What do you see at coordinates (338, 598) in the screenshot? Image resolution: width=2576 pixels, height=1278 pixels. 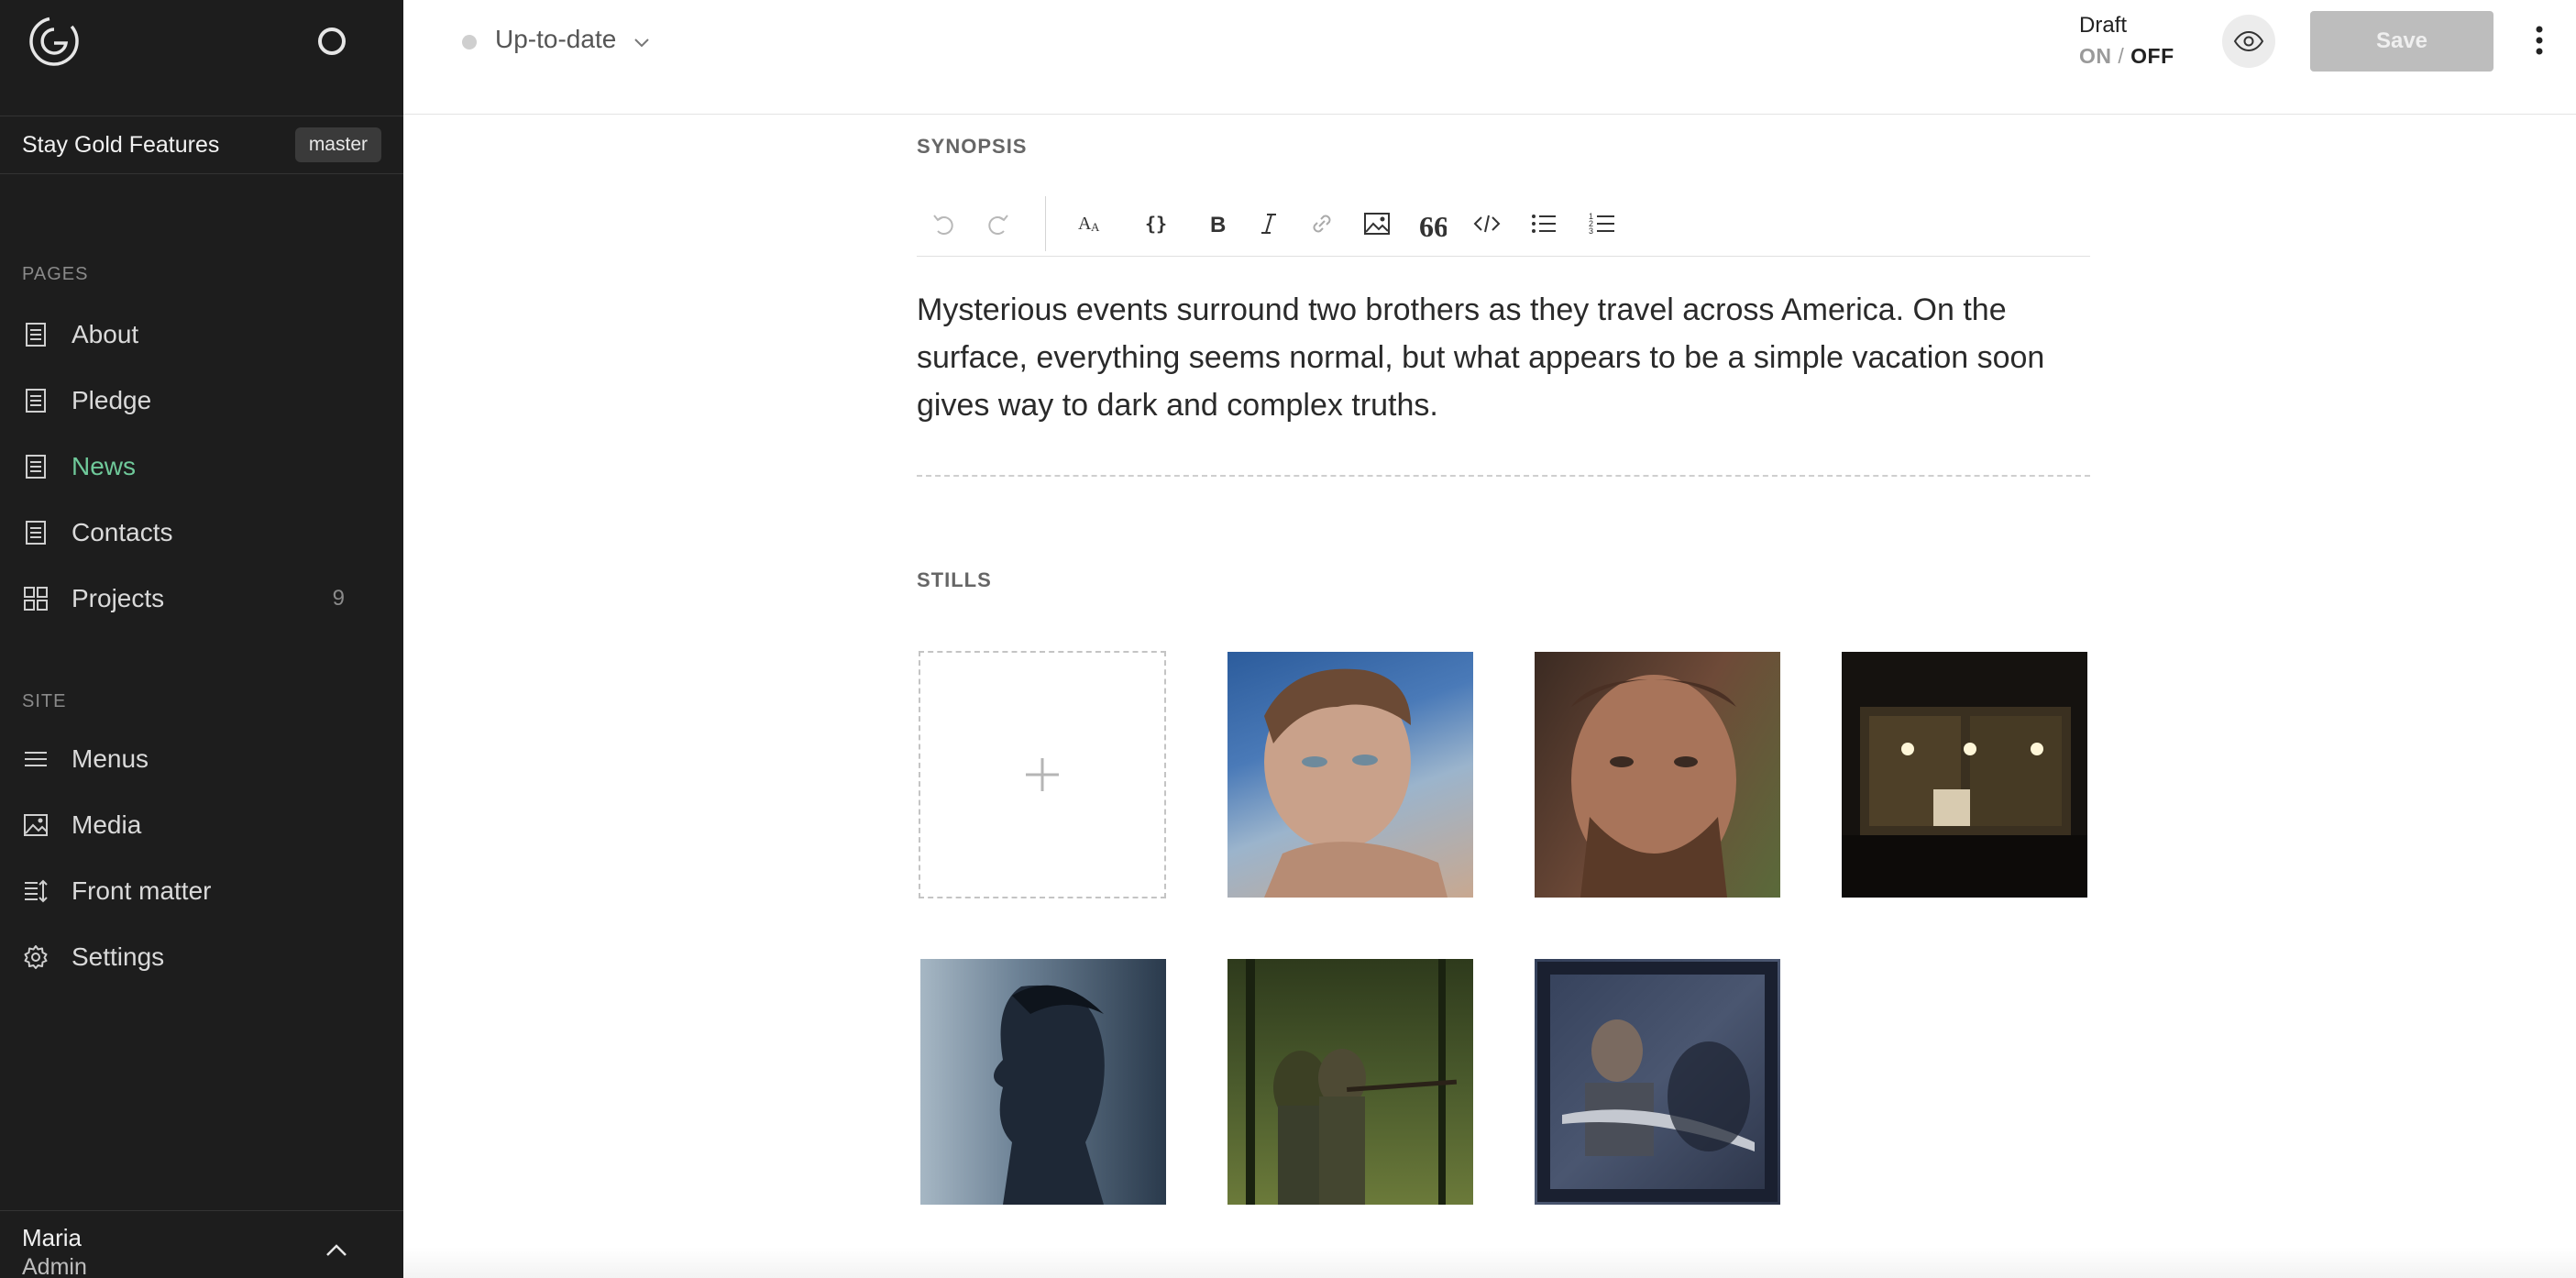 I see `projects-count-badge: 9` at bounding box center [338, 598].